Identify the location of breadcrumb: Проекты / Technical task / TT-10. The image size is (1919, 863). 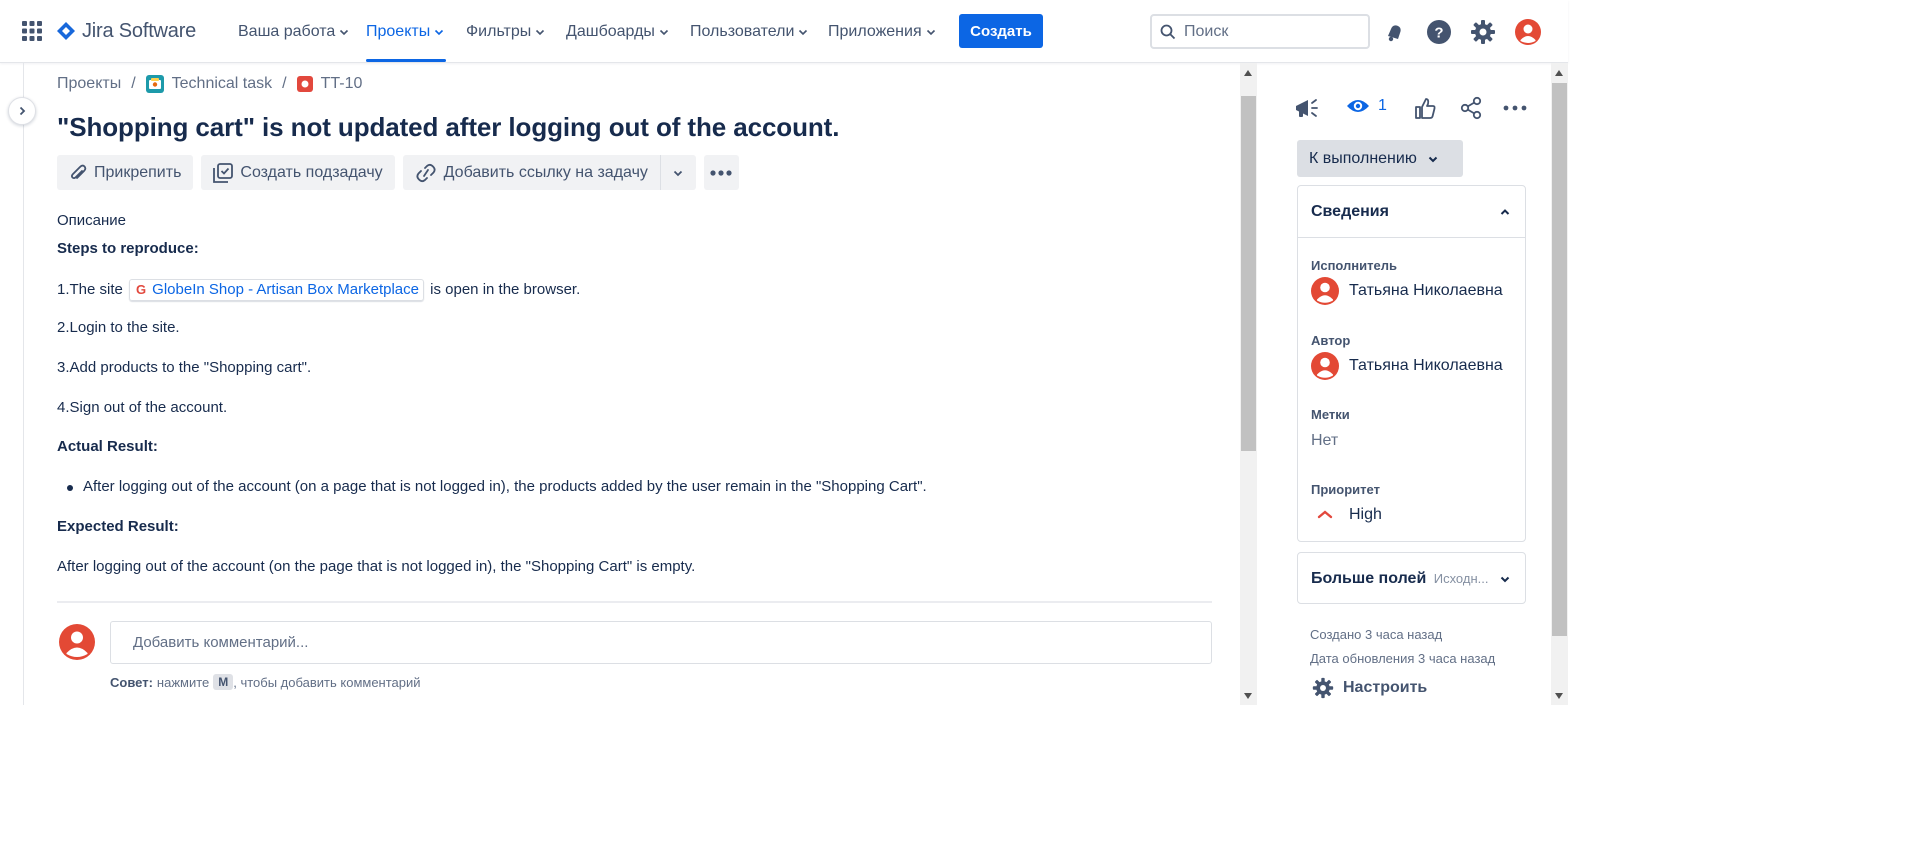
(209, 84).